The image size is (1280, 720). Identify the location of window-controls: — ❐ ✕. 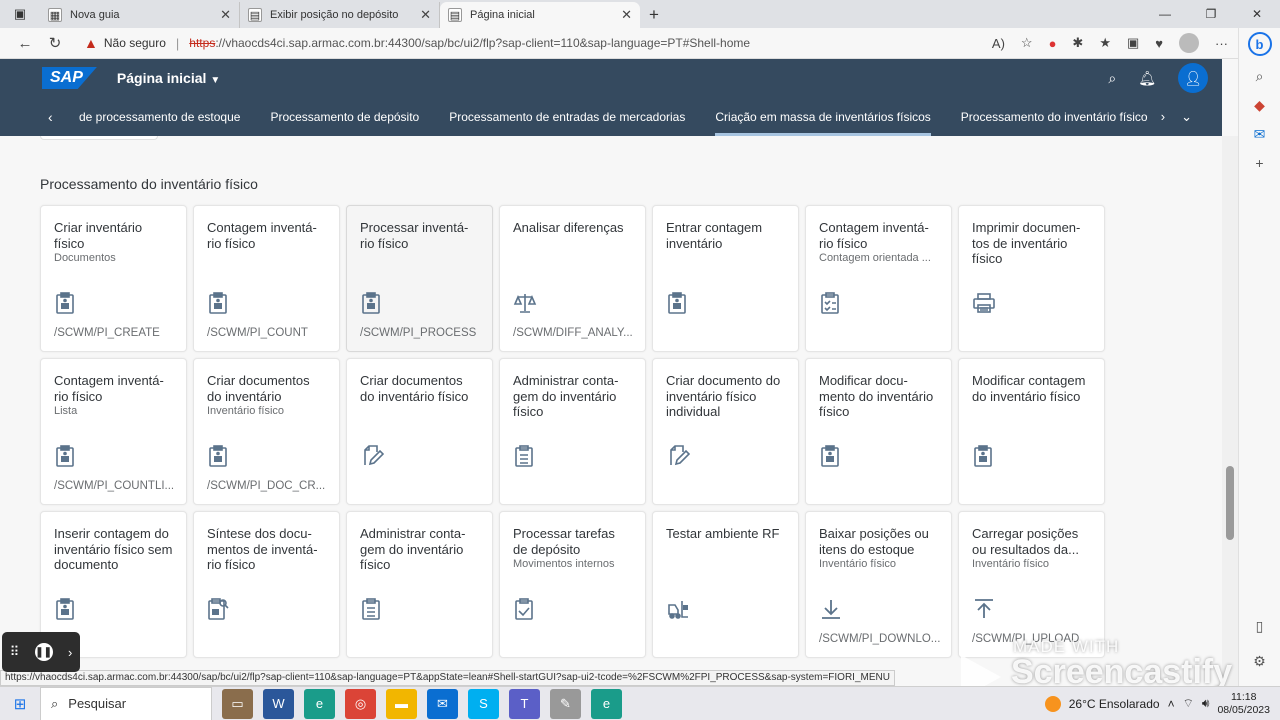
(1211, 14).